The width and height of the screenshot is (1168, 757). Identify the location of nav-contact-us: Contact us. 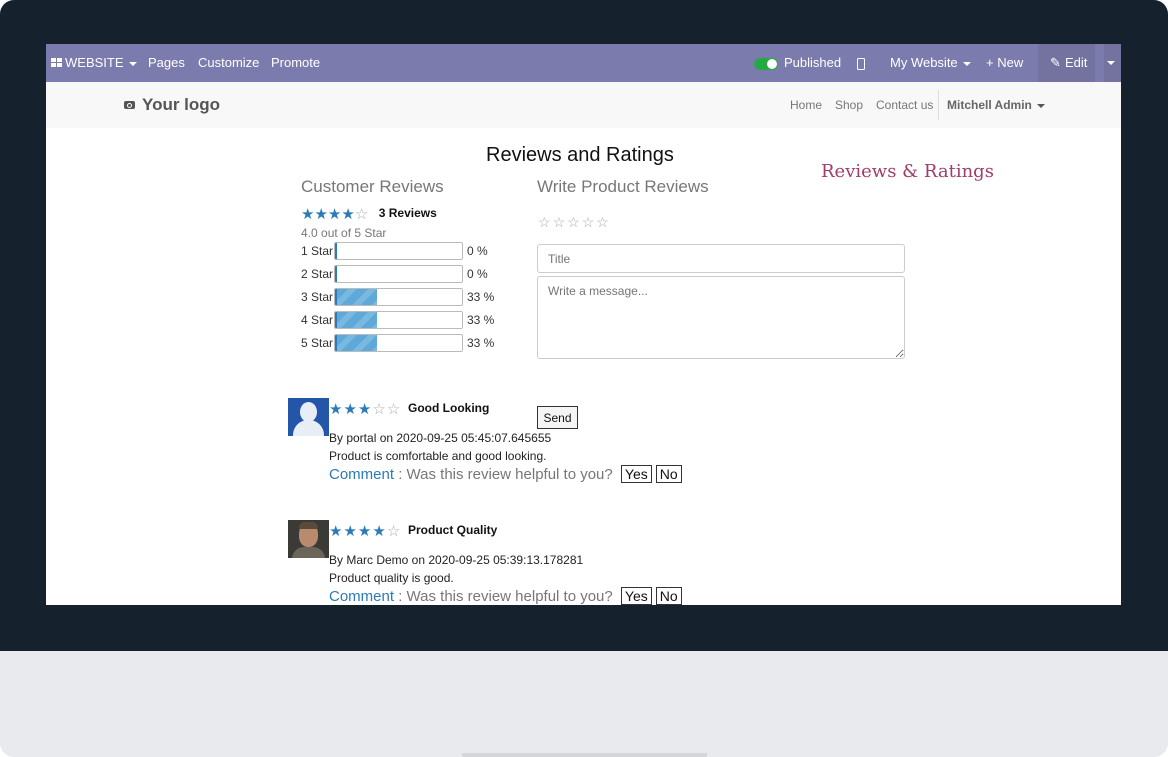
(904, 105).